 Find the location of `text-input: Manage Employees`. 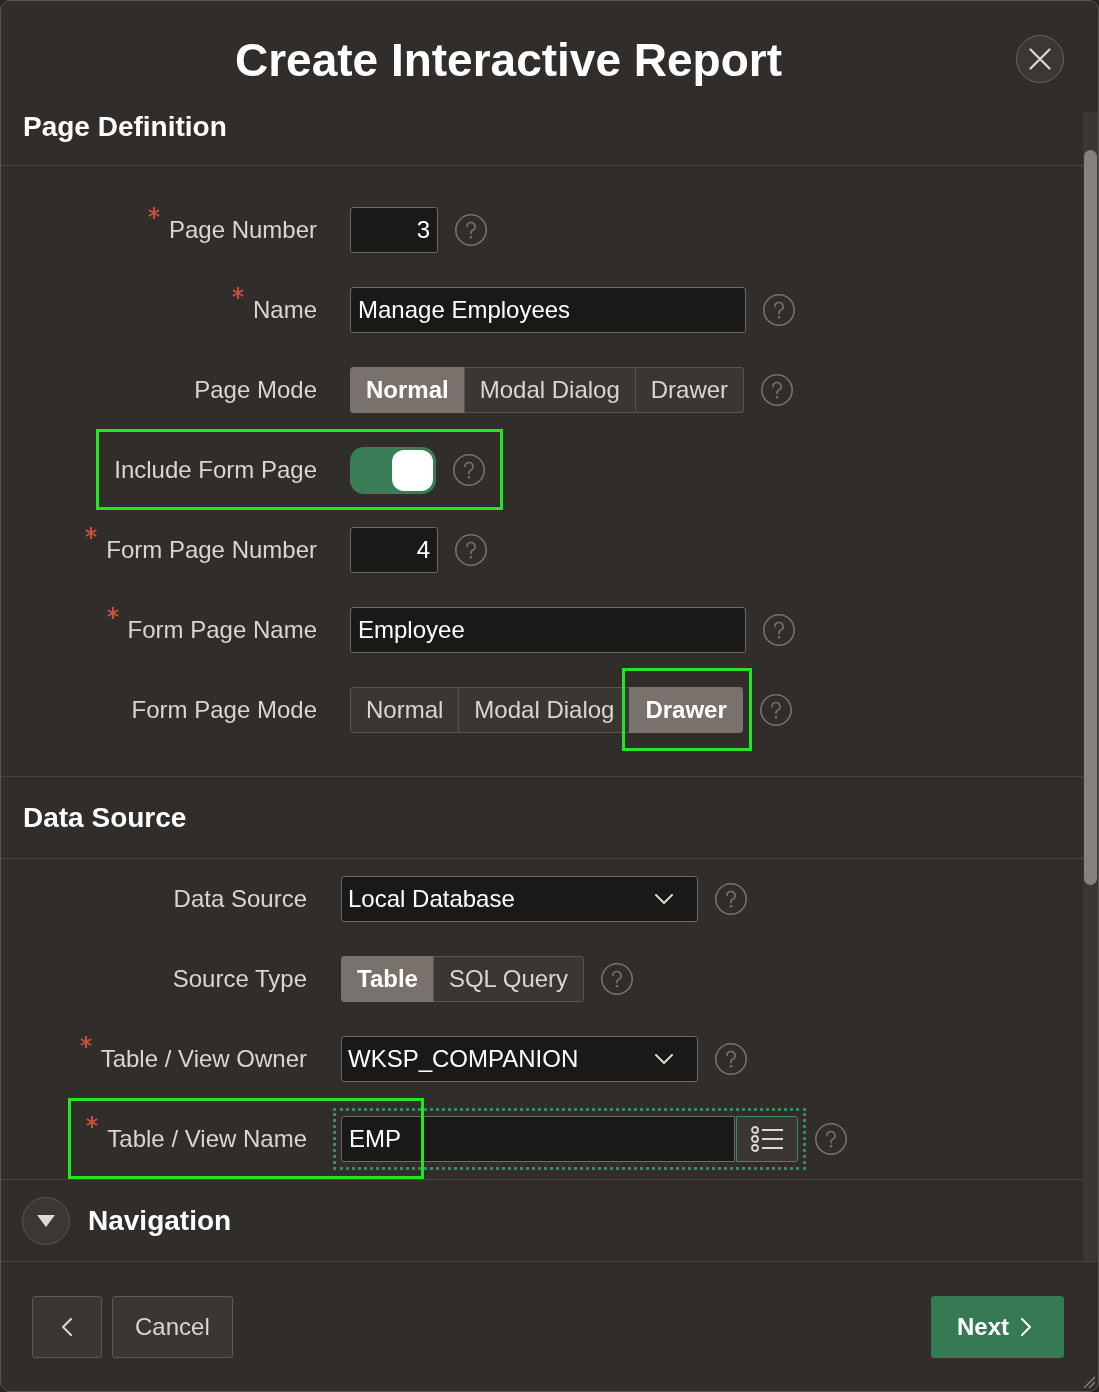

text-input: Manage Employees is located at coordinates (548, 310).